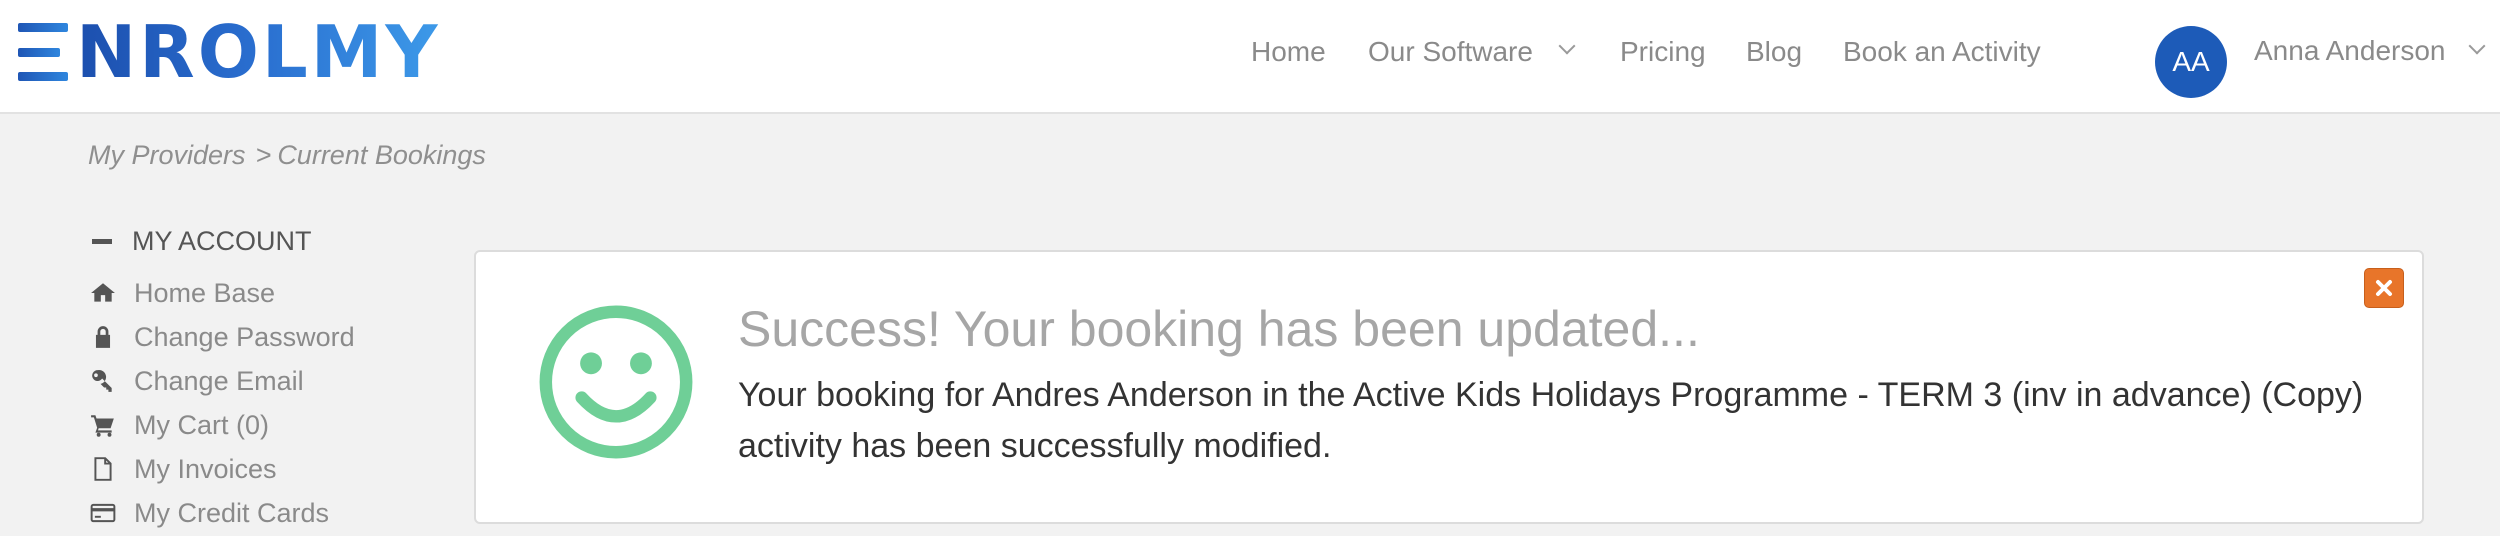 This screenshot has height=536, width=2500. I want to click on nav-blog: Blog, so click(1774, 52).